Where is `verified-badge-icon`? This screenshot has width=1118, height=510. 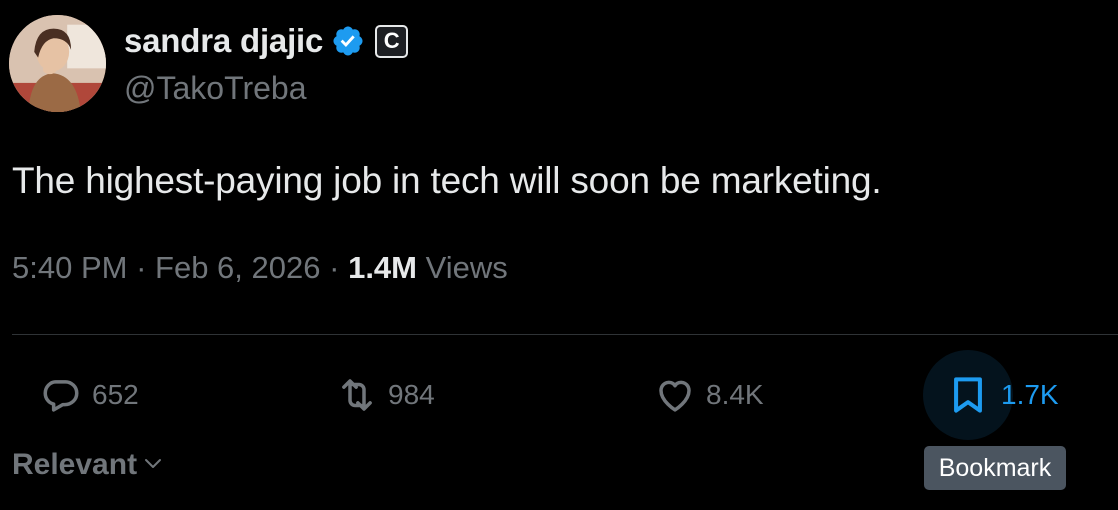
verified-badge-icon is located at coordinates (348, 41).